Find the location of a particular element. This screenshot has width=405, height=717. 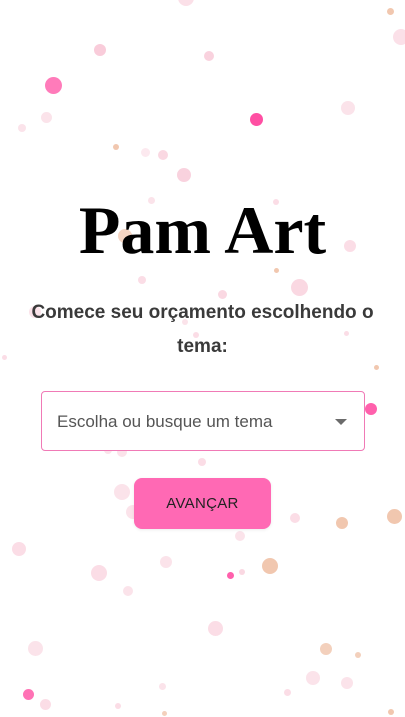

page-subtitle: Comece seu orçamento escolhendo o tema: is located at coordinates (202, 329).